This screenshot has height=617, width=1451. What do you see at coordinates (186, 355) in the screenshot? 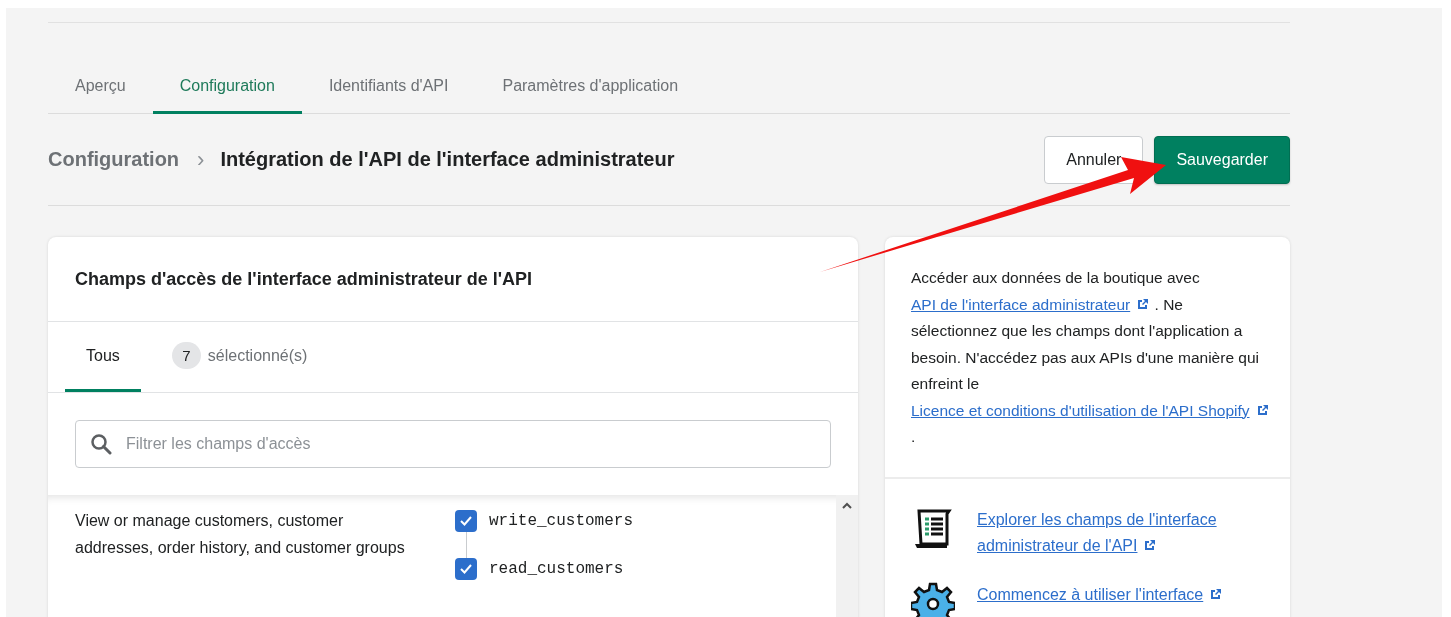
I see `count-badge: 7` at bounding box center [186, 355].